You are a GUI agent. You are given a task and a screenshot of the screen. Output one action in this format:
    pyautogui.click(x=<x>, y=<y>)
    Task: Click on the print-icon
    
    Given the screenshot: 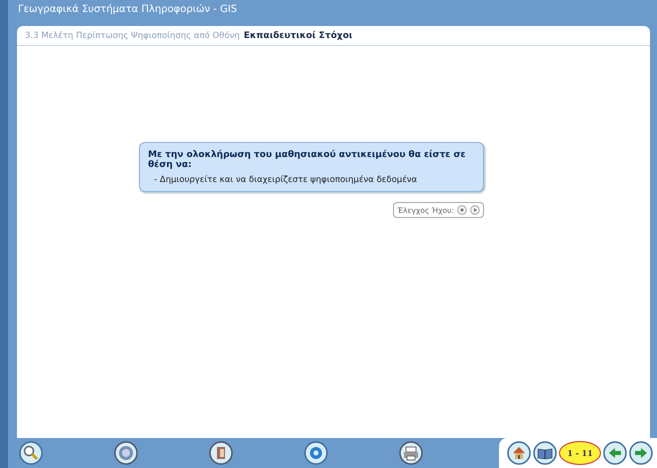 What is the action you would take?
    pyautogui.click(x=411, y=453)
    